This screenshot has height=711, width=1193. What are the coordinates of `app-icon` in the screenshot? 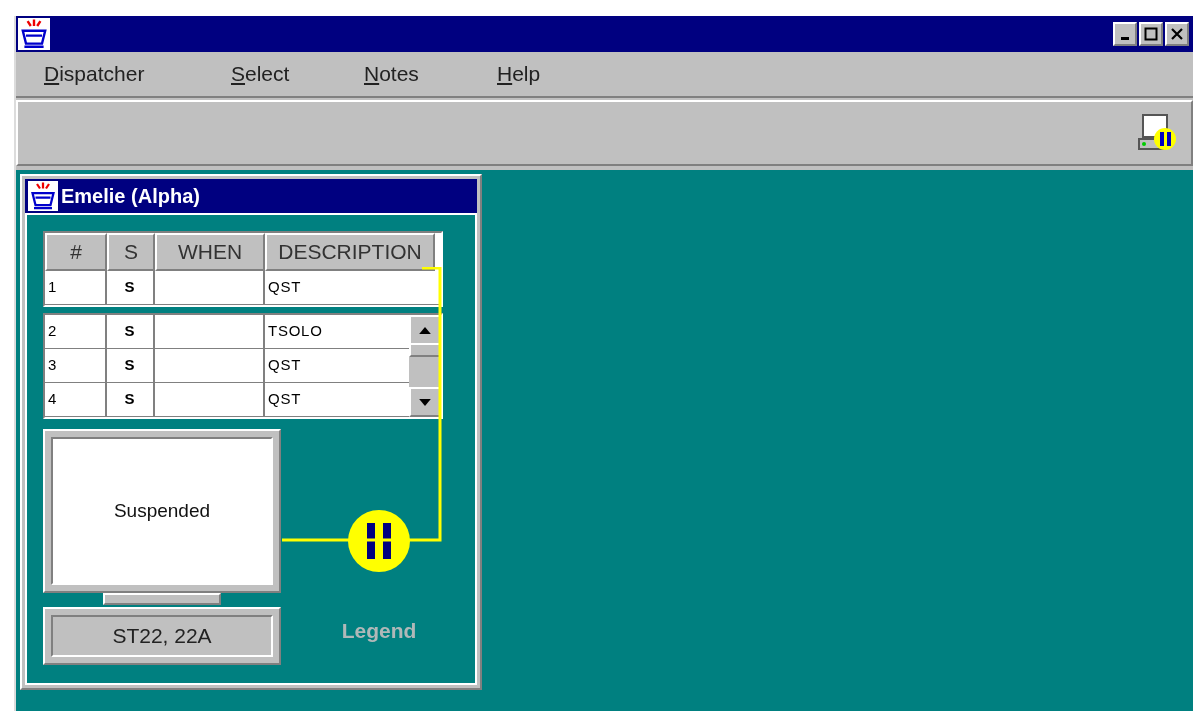 It's located at (34, 34).